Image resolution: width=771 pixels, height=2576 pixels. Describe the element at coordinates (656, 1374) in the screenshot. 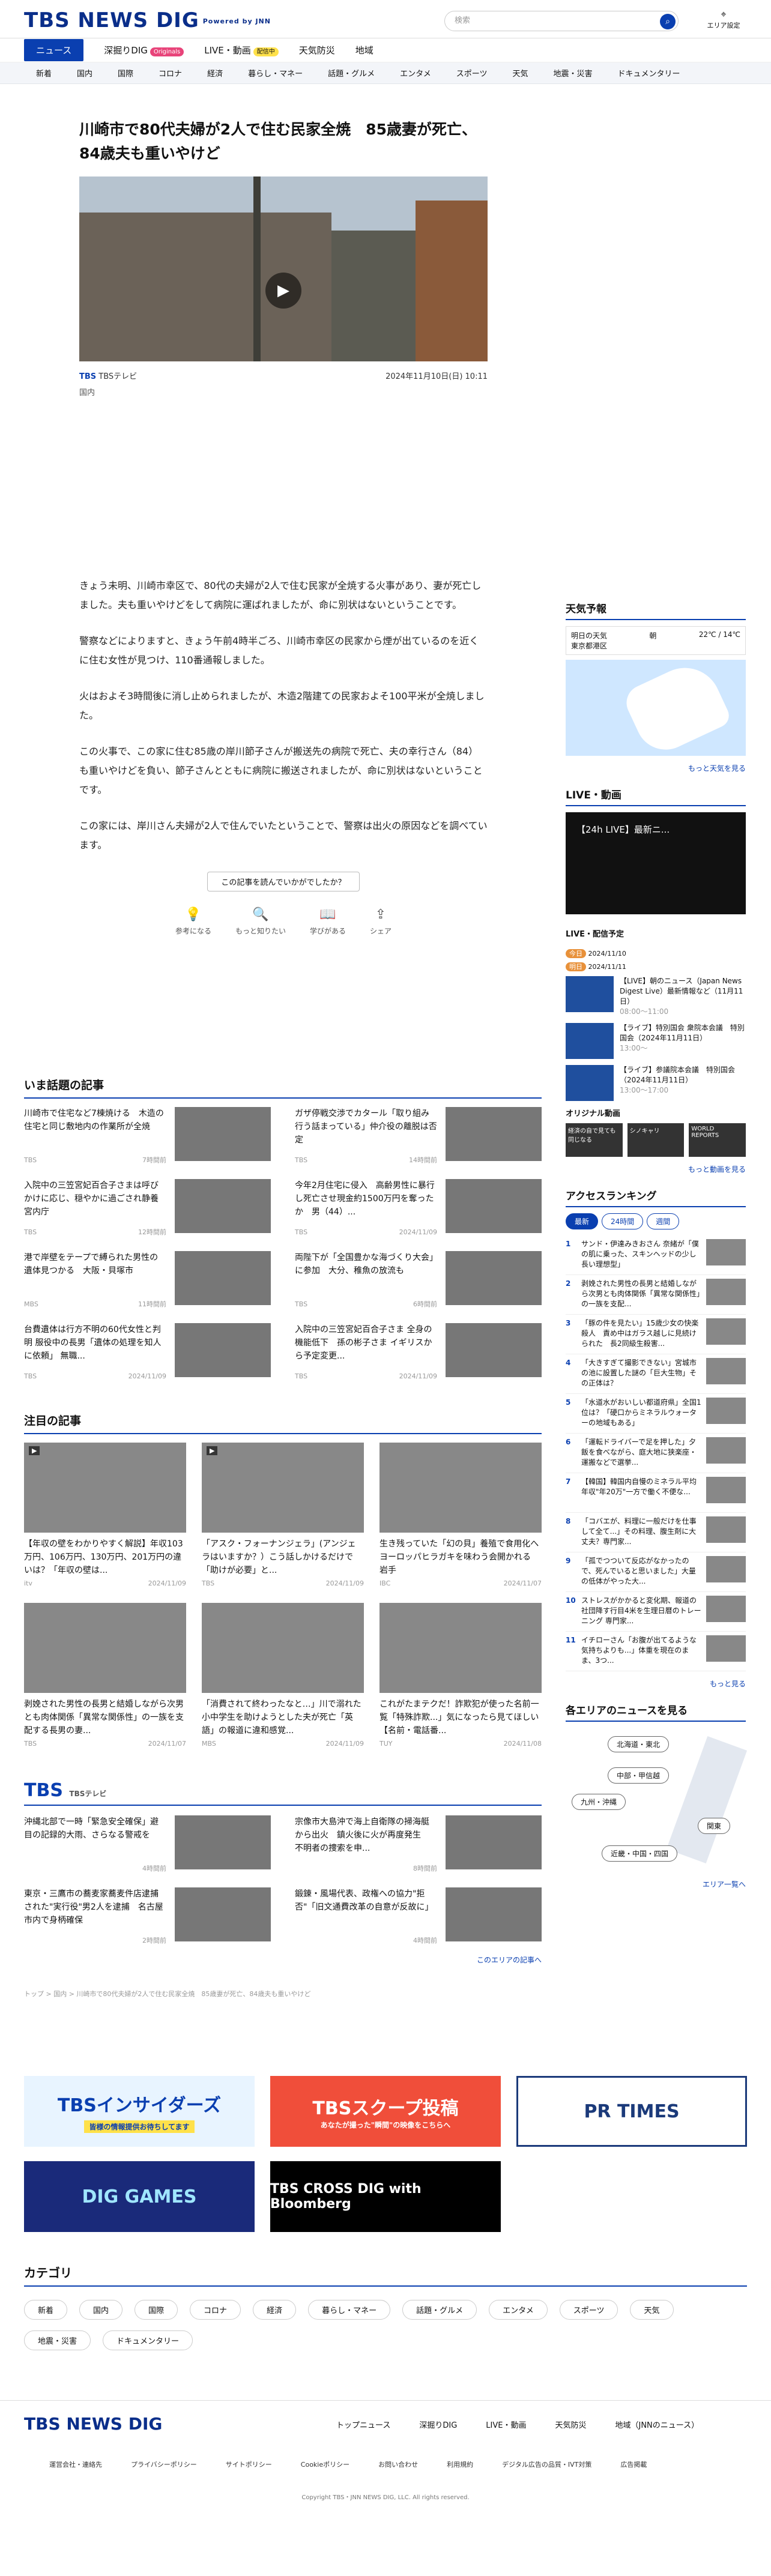

I see `ranking-item: 4 「大きすぎて撮影できない」宮城市の池に設置した謎の「巨大生物」その正体は？` at that location.